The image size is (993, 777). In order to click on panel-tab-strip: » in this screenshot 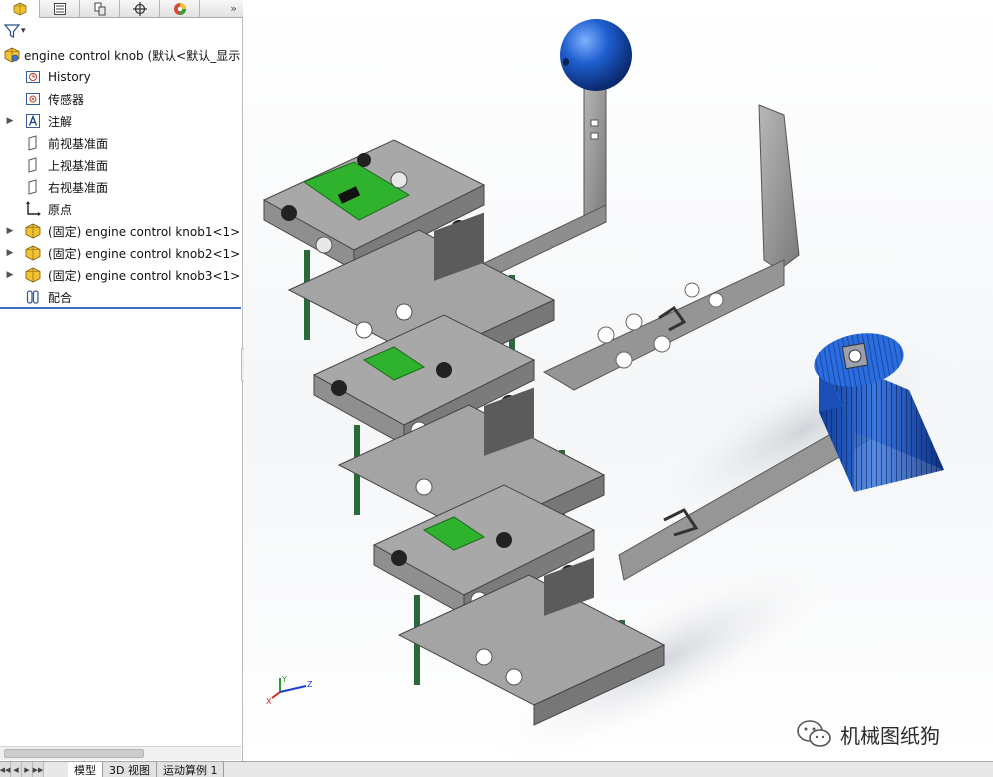, I will do `click(121, 9)`.